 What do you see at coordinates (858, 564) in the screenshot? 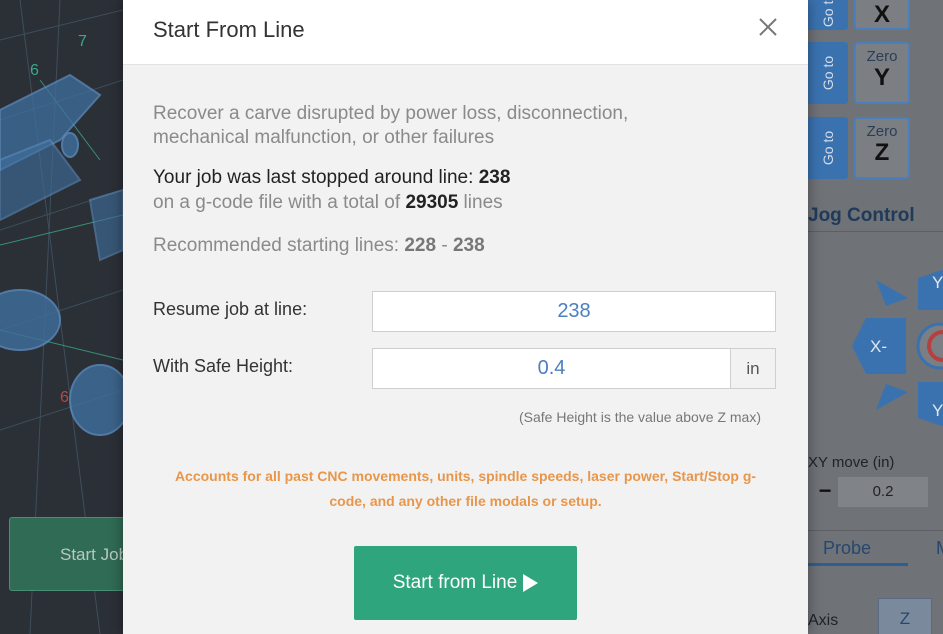
I see `active-tab-indicator` at bounding box center [858, 564].